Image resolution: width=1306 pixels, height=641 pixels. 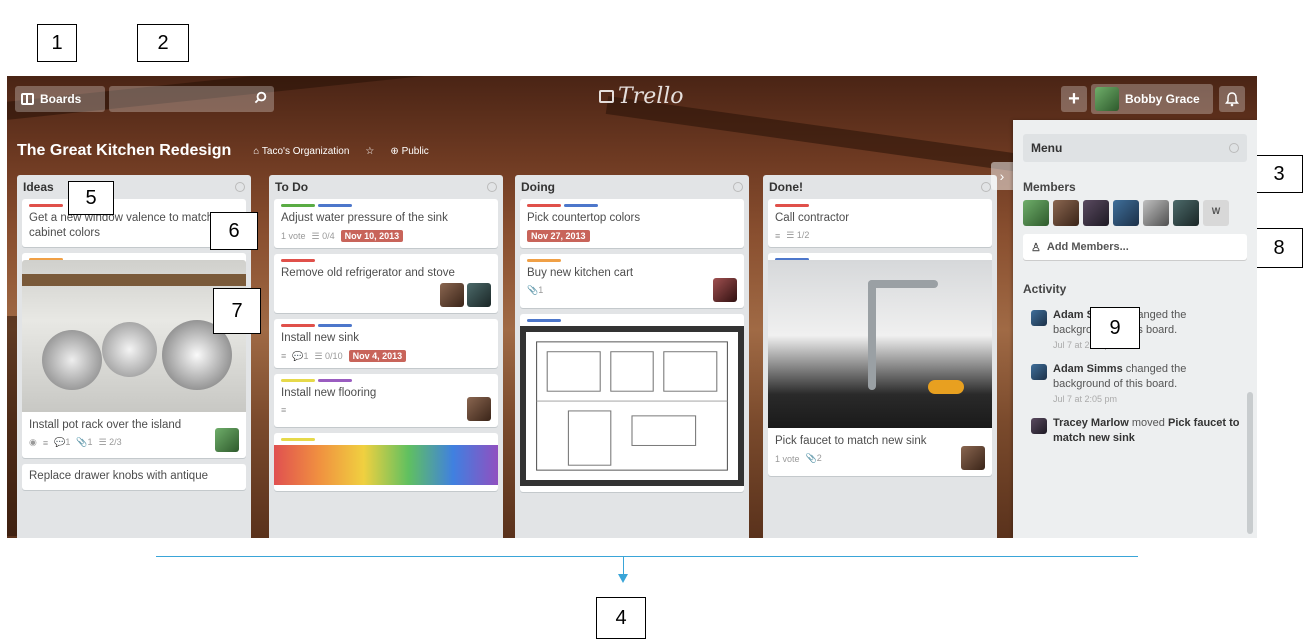 What do you see at coordinates (632, 406) in the screenshot?
I see `floor-plan-image` at bounding box center [632, 406].